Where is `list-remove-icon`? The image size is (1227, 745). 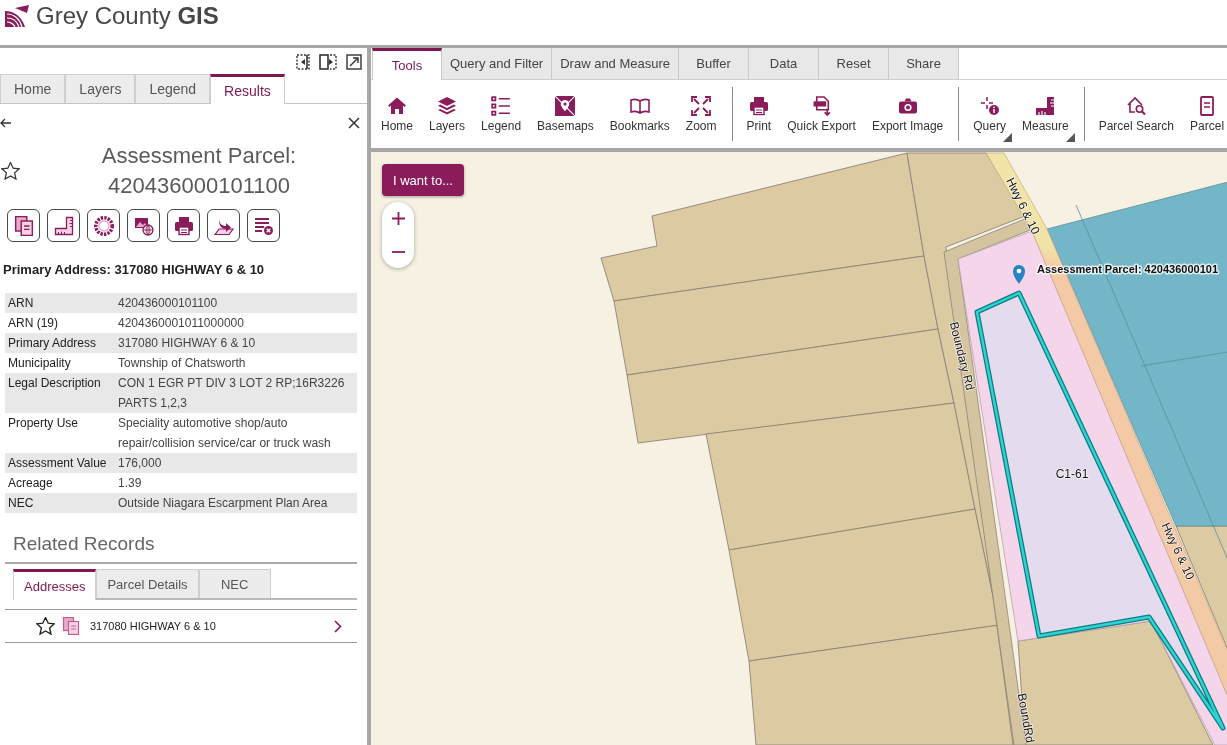 list-remove-icon is located at coordinates (263, 225).